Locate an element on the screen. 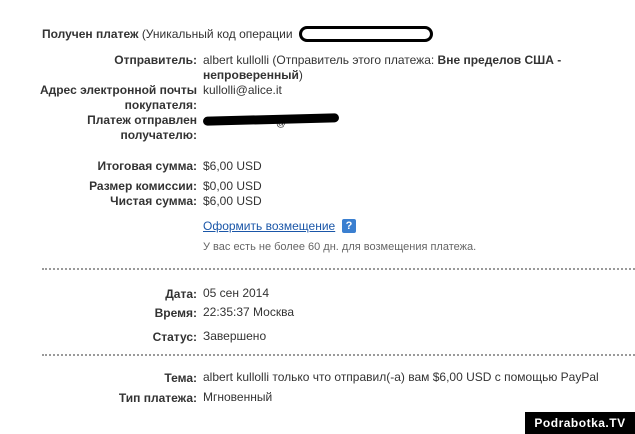  sender-value-line2: непроверенный) is located at coordinates (253, 75).